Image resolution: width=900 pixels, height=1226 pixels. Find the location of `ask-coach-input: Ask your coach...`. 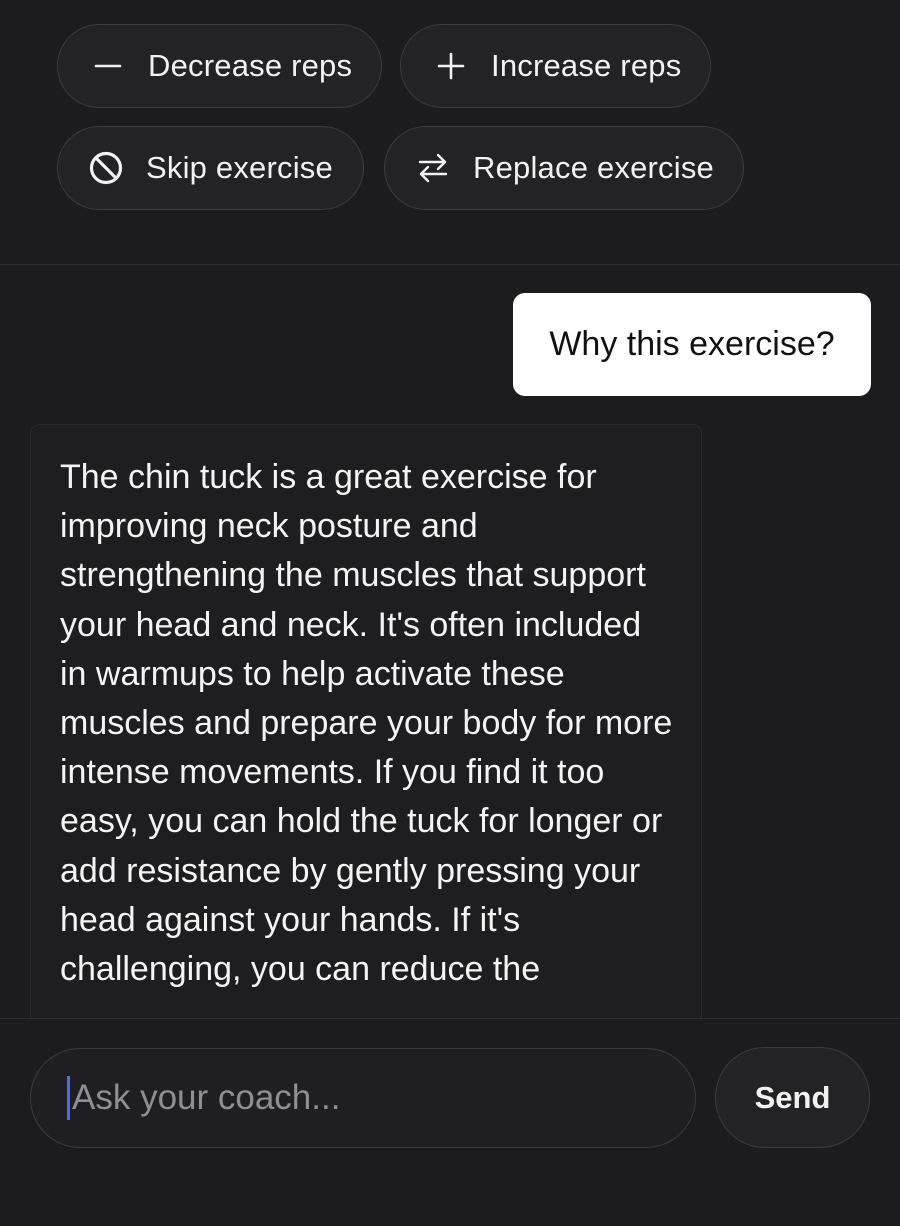

ask-coach-input: Ask your coach... is located at coordinates (363, 1098).